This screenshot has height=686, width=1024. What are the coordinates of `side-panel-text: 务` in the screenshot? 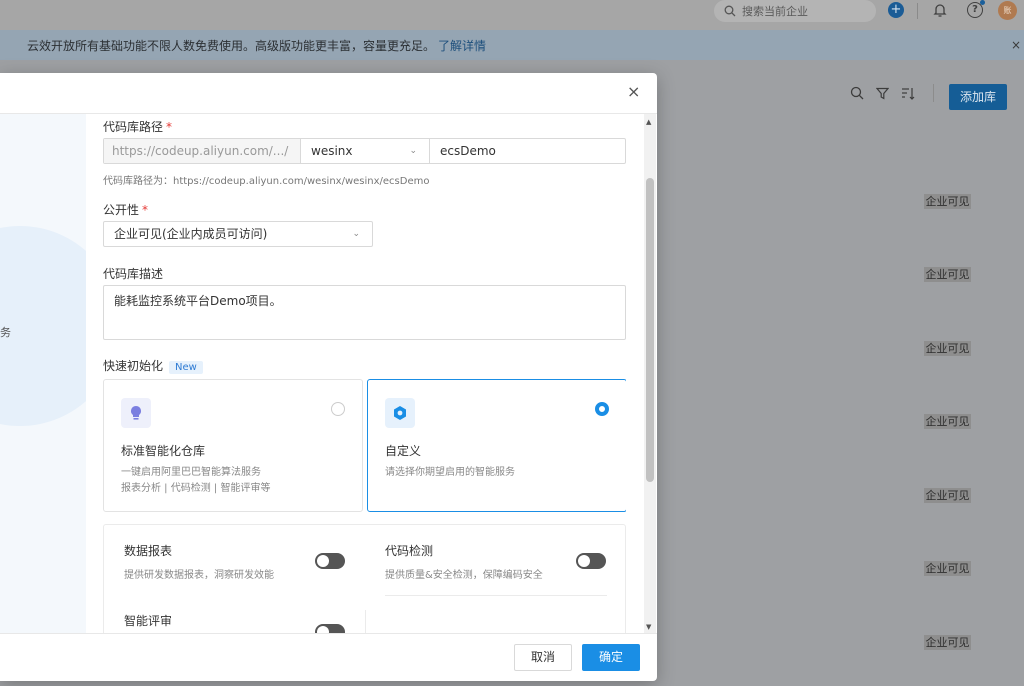 It's located at (5, 332).